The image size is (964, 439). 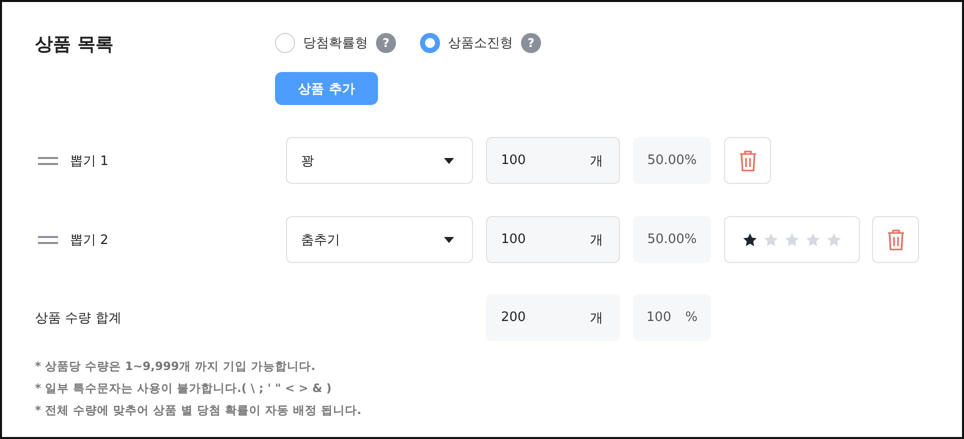 I want to click on star-rating, so click(x=792, y=240).